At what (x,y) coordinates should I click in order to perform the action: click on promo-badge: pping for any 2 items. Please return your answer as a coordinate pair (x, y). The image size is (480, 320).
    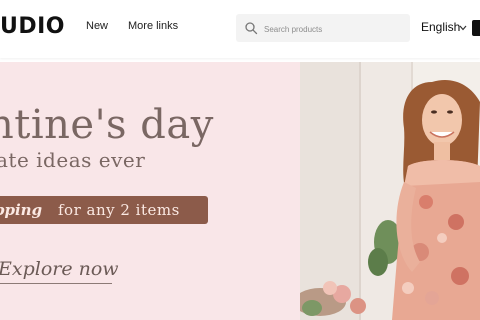
    Looking at the image, I should click on (104, 210).